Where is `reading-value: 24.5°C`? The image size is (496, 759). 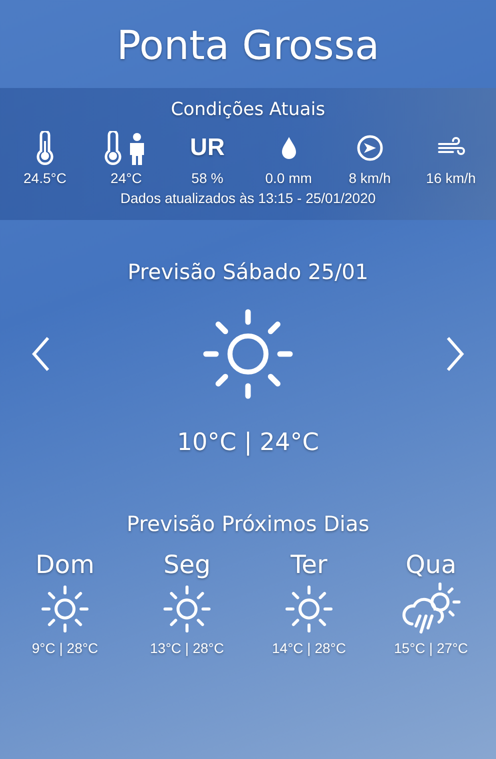 reading-value: 24.5°C is located at coordinates (45, 178).